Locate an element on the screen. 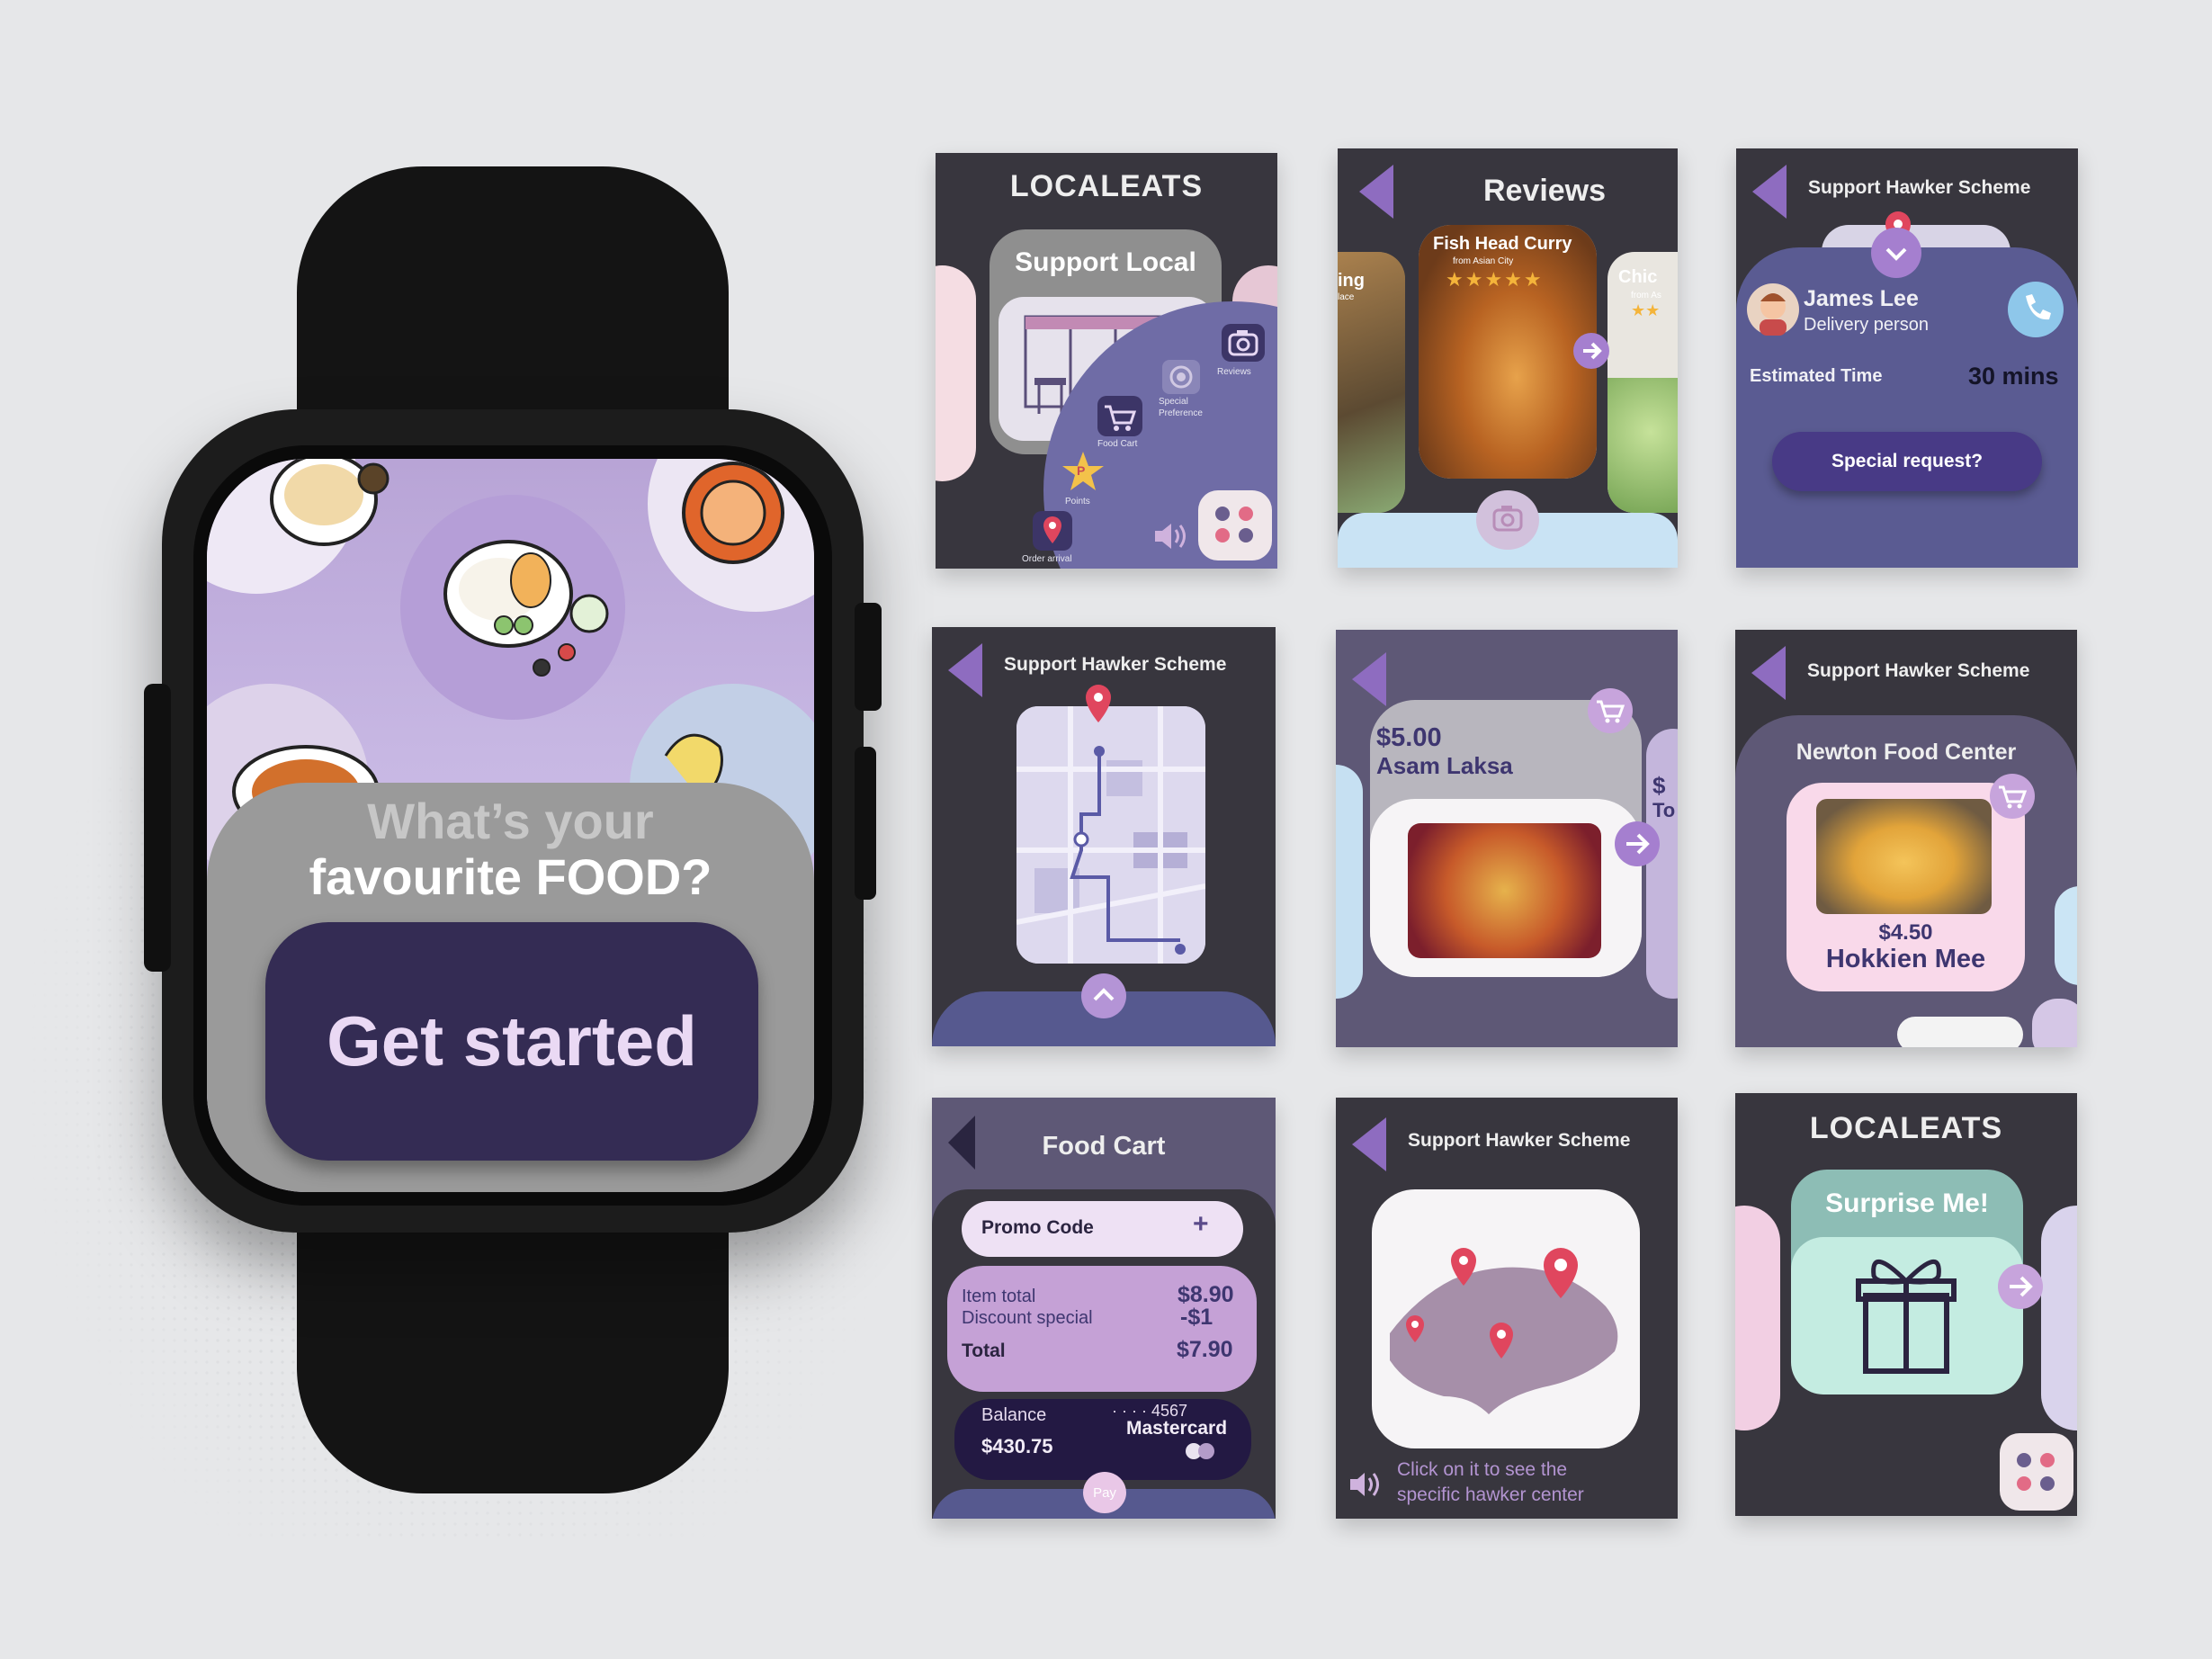 This screenshot has height=1659, width=2212. card-brand: Mastercard is located at coordinates (1177, 1428).